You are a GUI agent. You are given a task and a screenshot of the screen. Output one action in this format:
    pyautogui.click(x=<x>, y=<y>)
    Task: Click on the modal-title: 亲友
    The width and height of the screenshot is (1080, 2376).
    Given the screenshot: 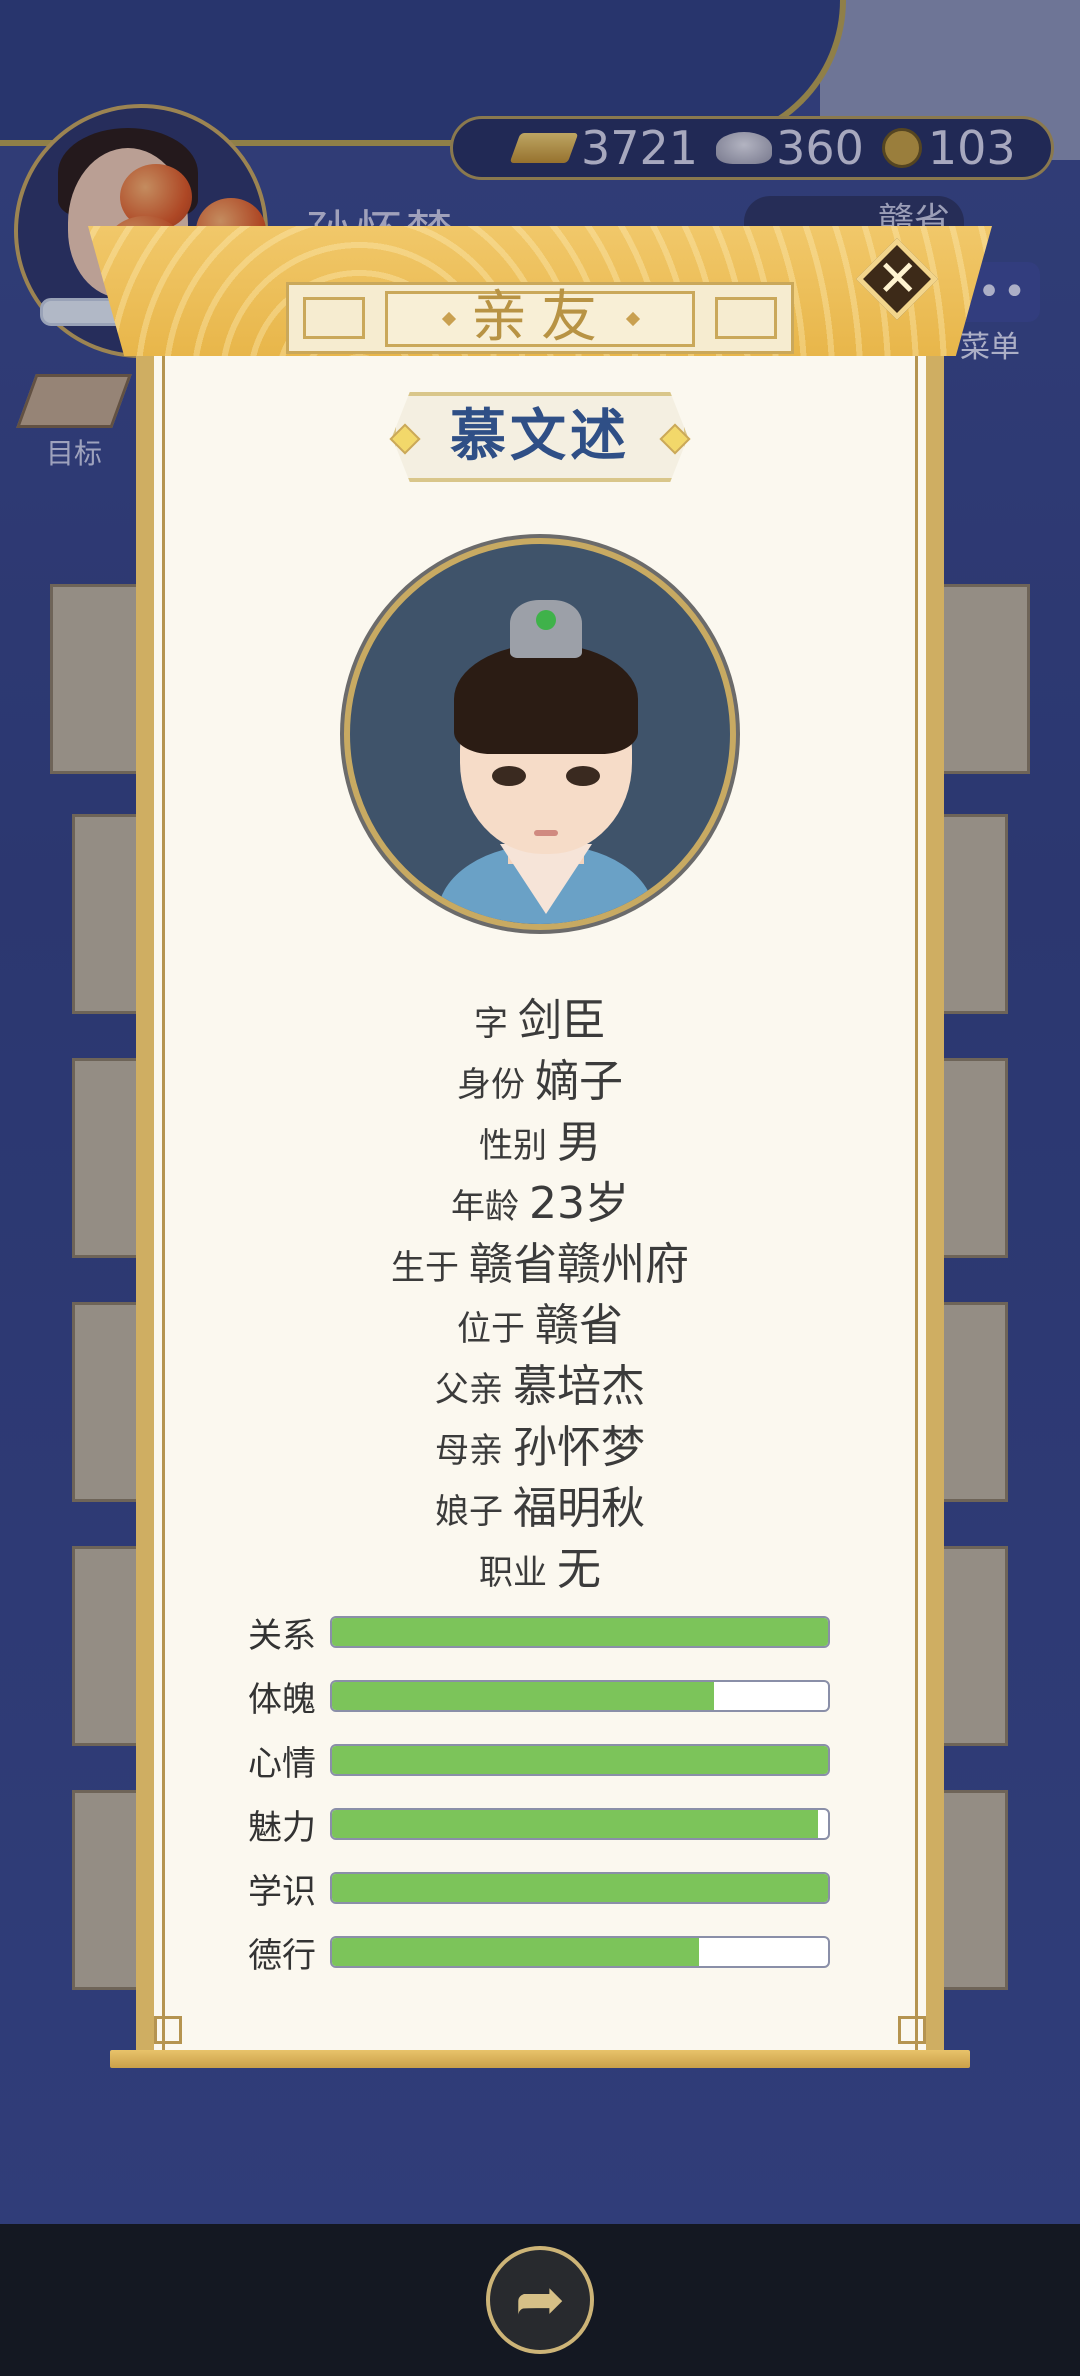 What is the action you would take?
    pyautogui.click(x=541, y=317)
    